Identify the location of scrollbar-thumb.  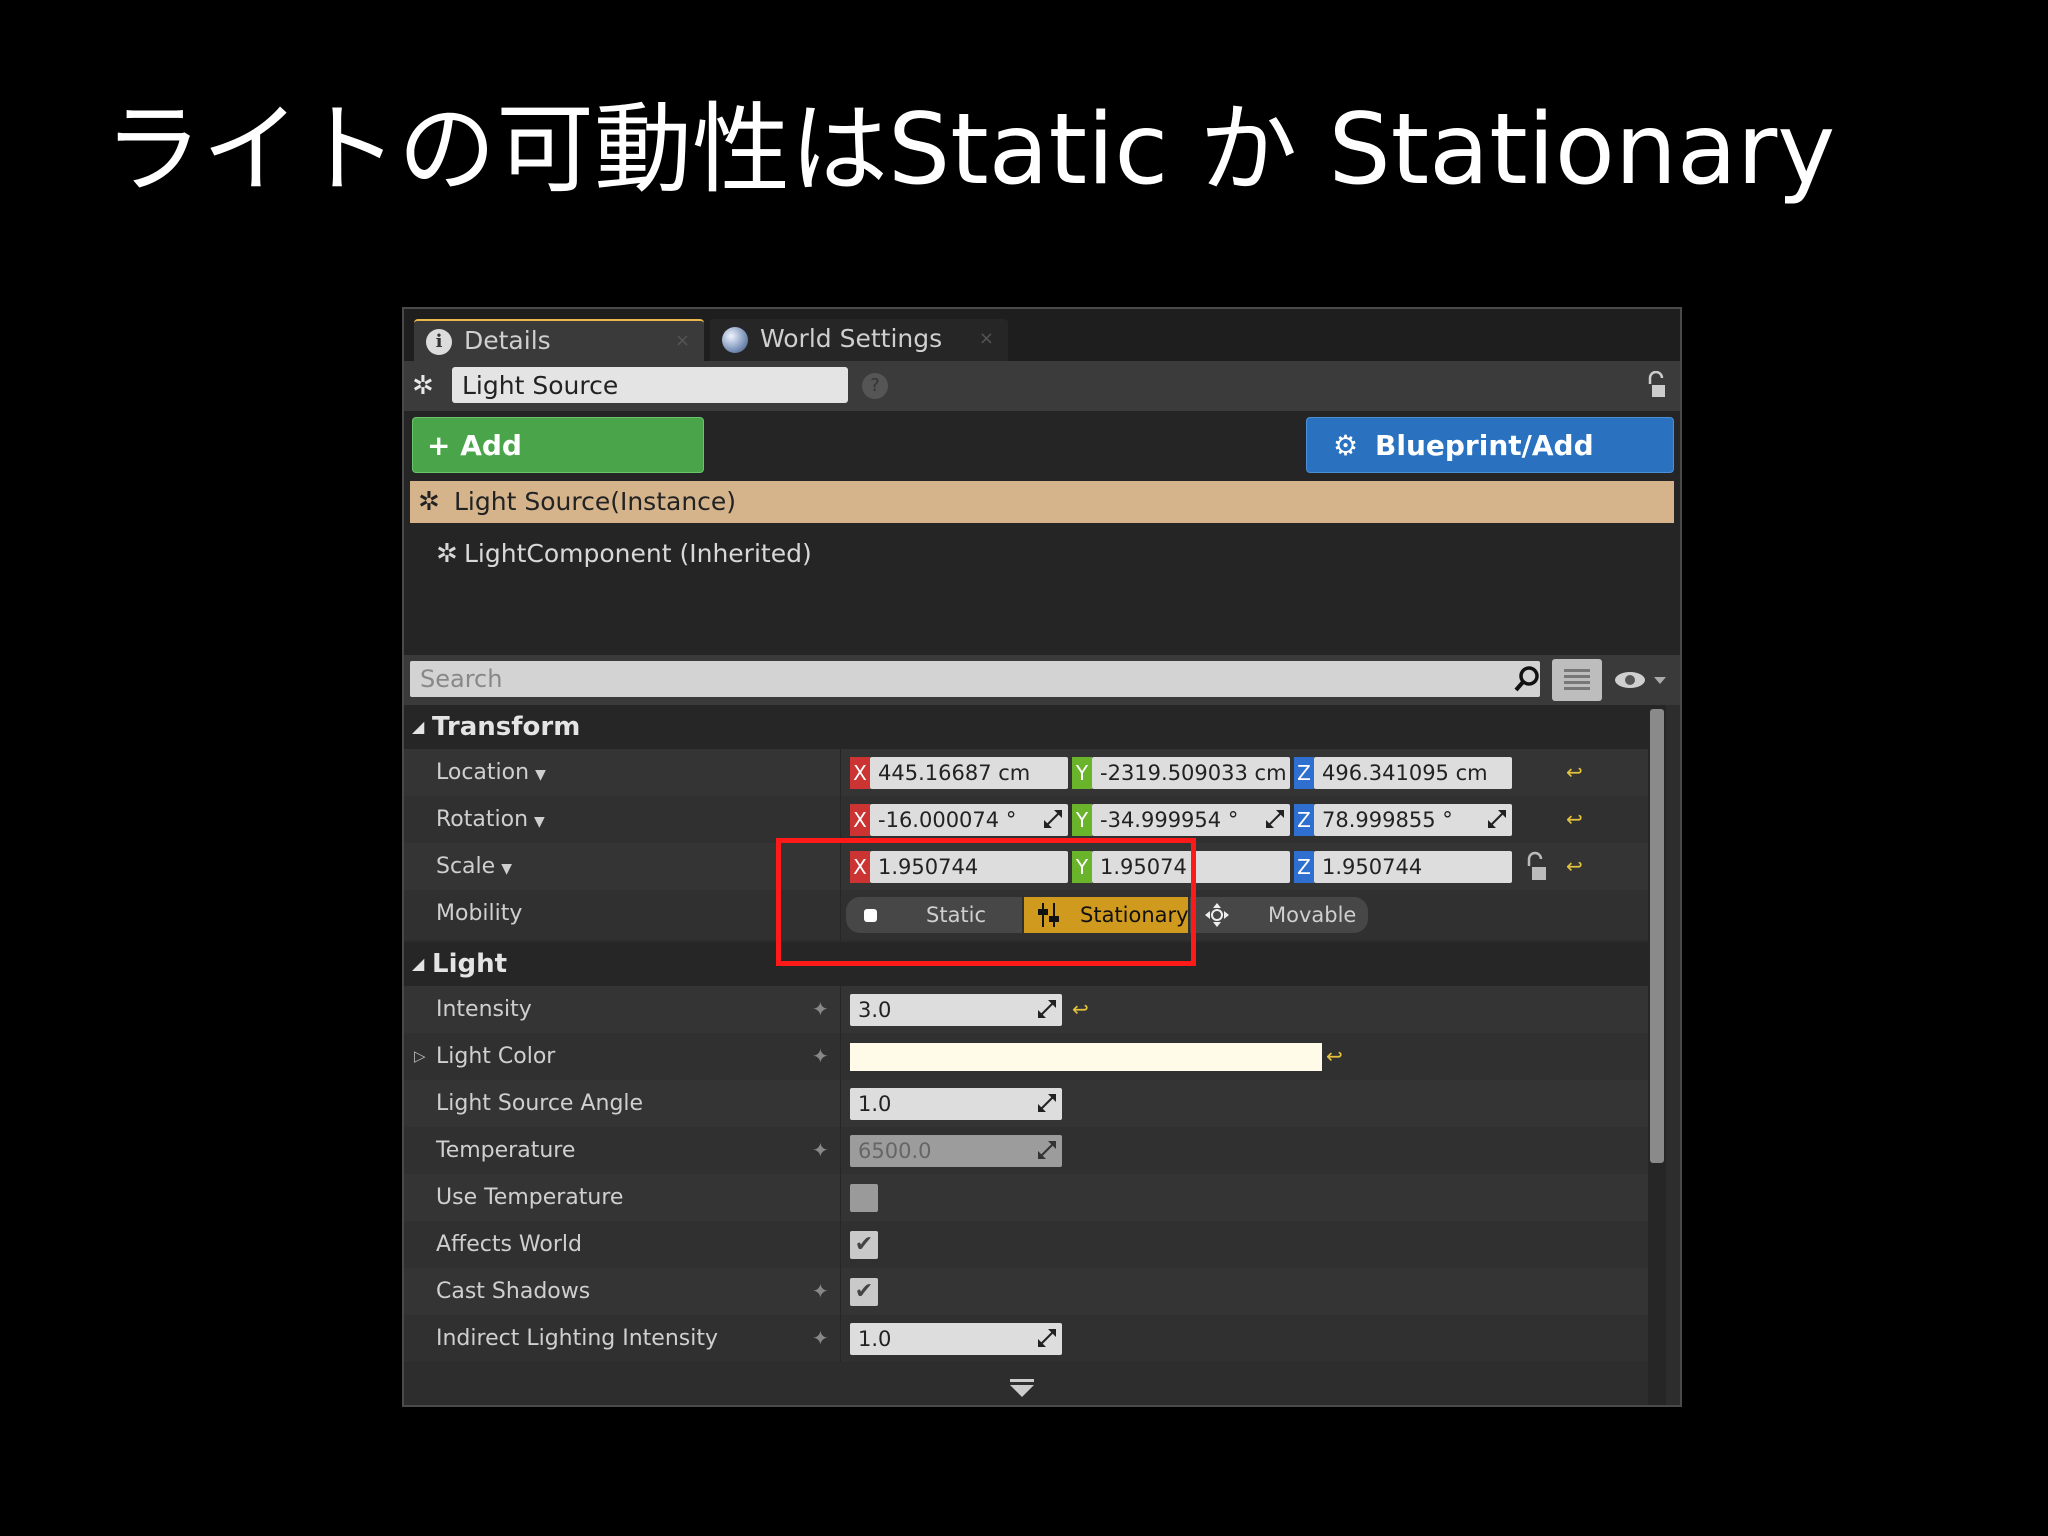
(1657, 936).